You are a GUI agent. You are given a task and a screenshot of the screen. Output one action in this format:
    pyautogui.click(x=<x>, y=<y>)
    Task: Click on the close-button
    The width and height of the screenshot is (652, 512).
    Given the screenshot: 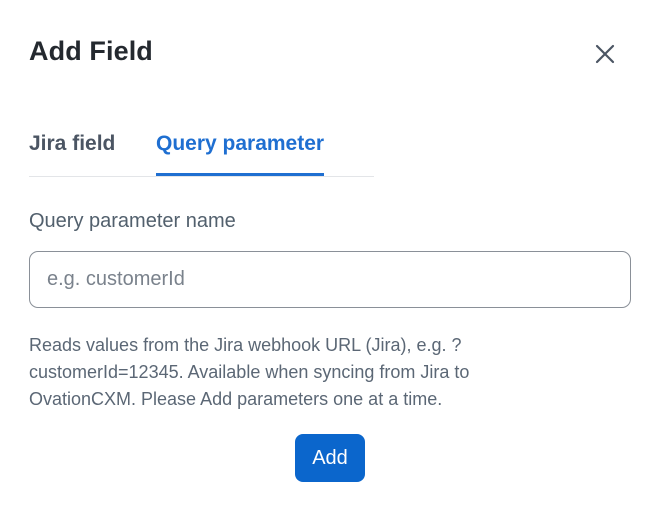 What is the action you would take?
    pyautogui.click(x=605, y=54)
    